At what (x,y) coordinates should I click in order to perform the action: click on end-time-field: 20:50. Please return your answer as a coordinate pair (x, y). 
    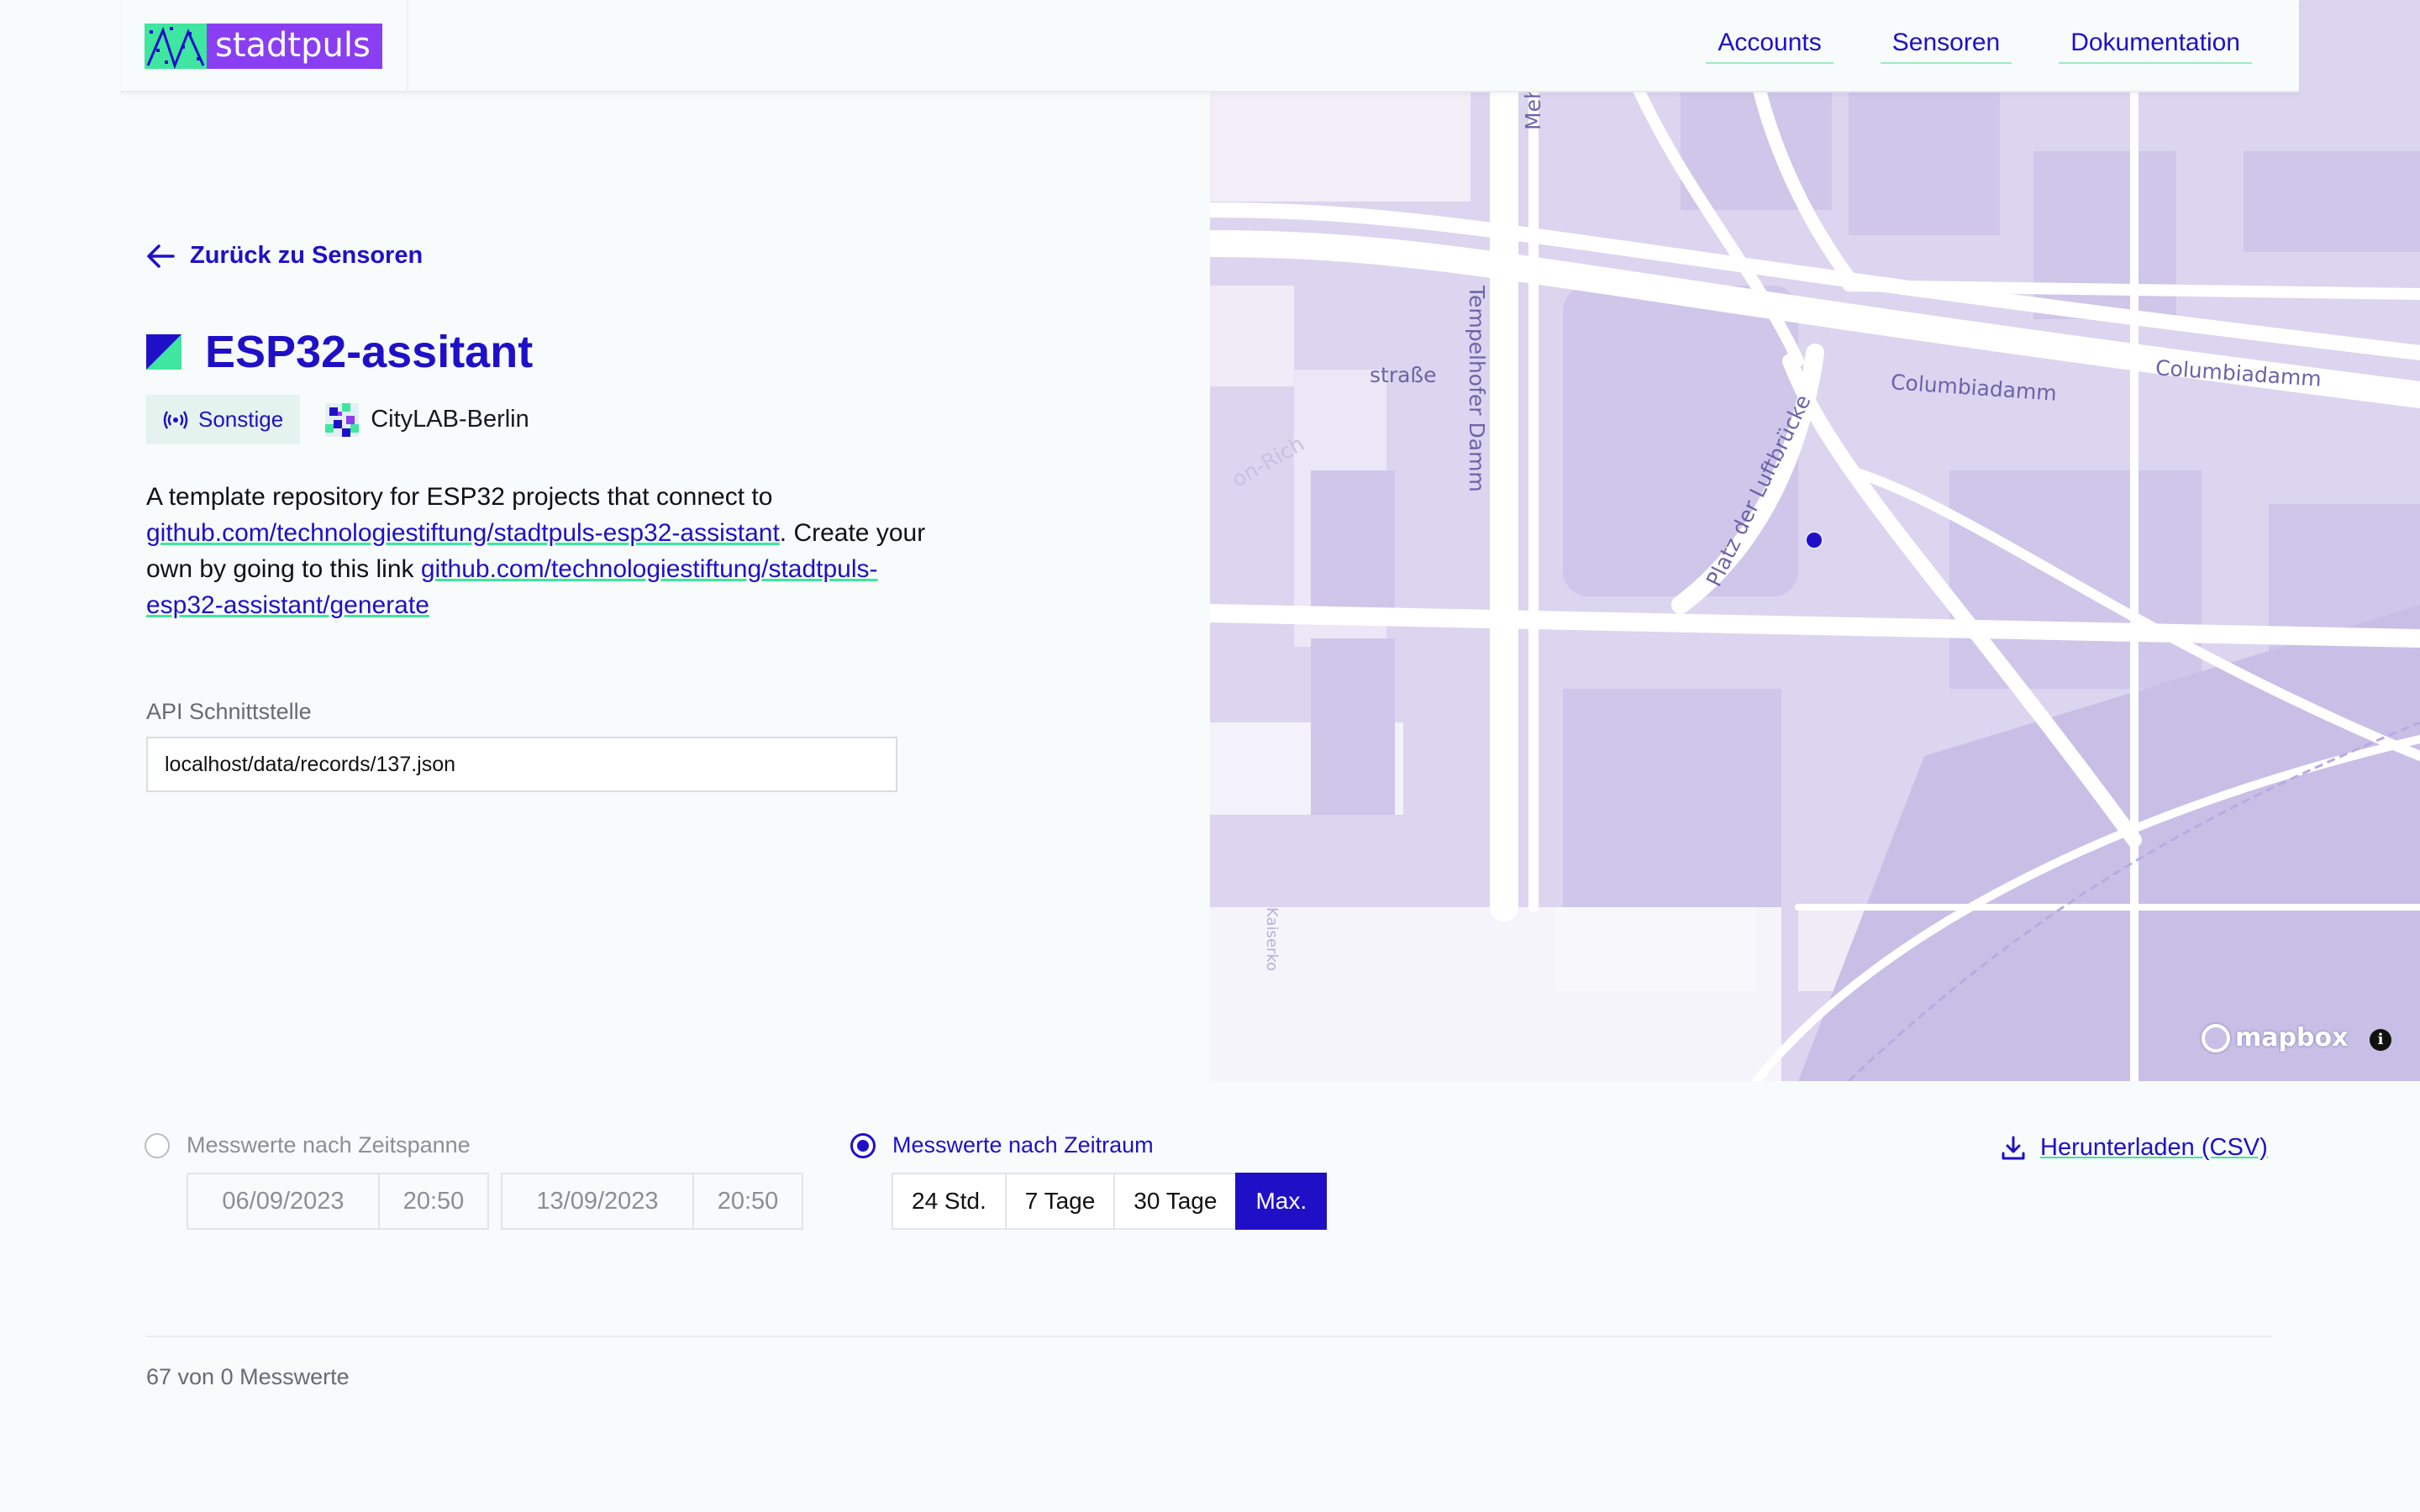
    Looking at the image, I should click on (748, 1201).